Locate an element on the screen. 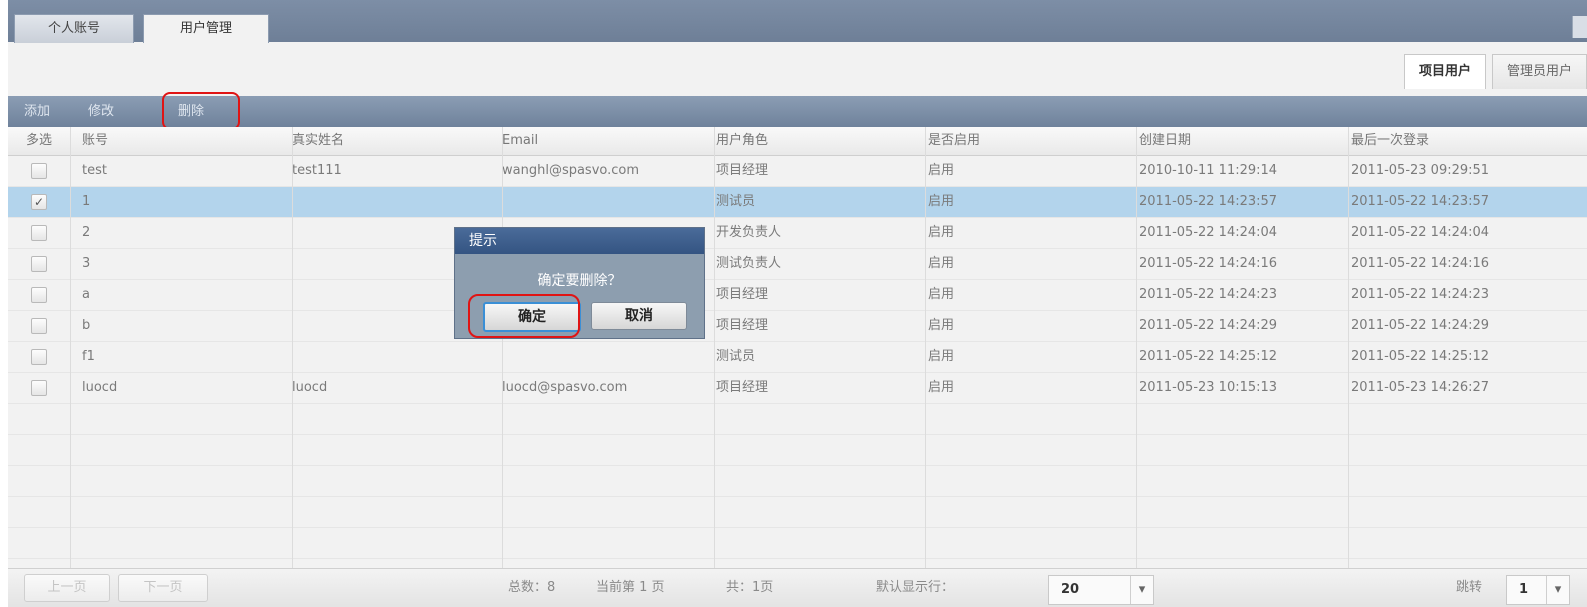 This screenshot has height=607, width=1587. header-last-login: 最后一次登录 is located at coordinates (1469, 141).